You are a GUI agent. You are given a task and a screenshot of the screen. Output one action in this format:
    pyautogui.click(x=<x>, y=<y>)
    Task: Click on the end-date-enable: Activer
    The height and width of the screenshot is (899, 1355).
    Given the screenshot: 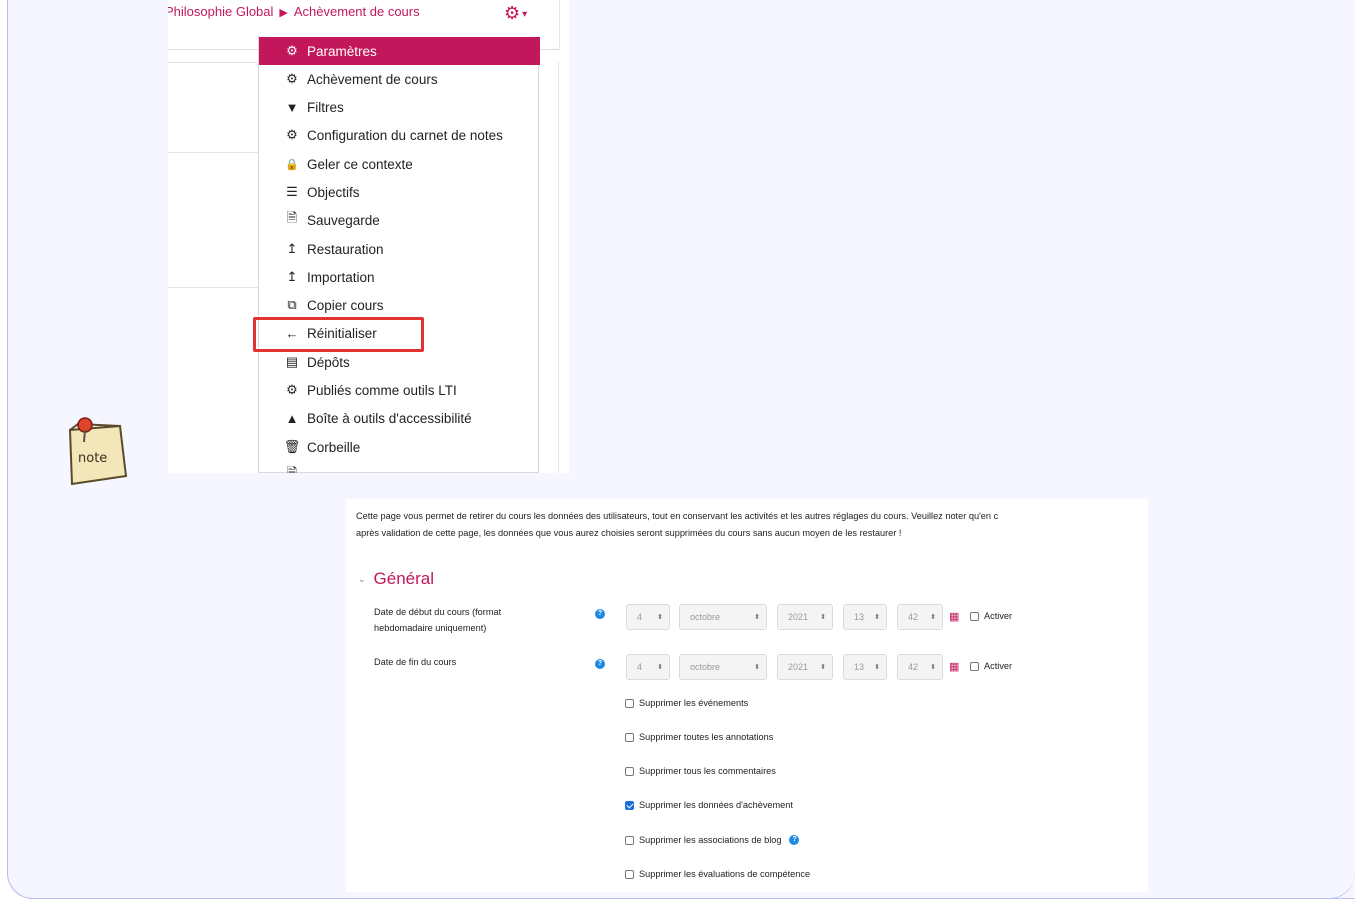 What is the action you would take?
    pyautogui.click(x=991, y=666)
    